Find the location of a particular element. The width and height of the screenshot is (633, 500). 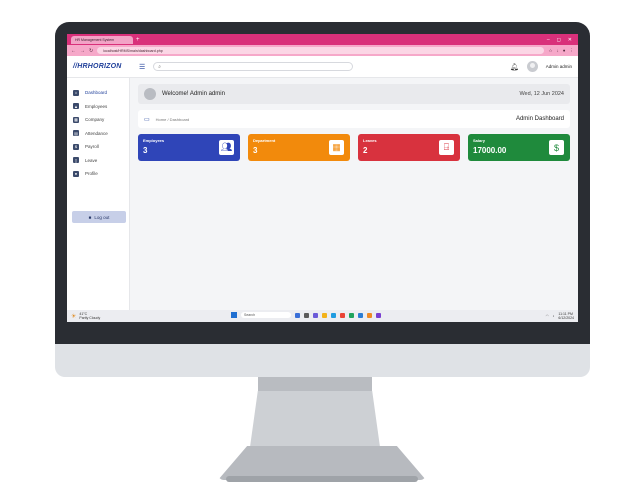

store-icon is located at coordinates (351, 315).